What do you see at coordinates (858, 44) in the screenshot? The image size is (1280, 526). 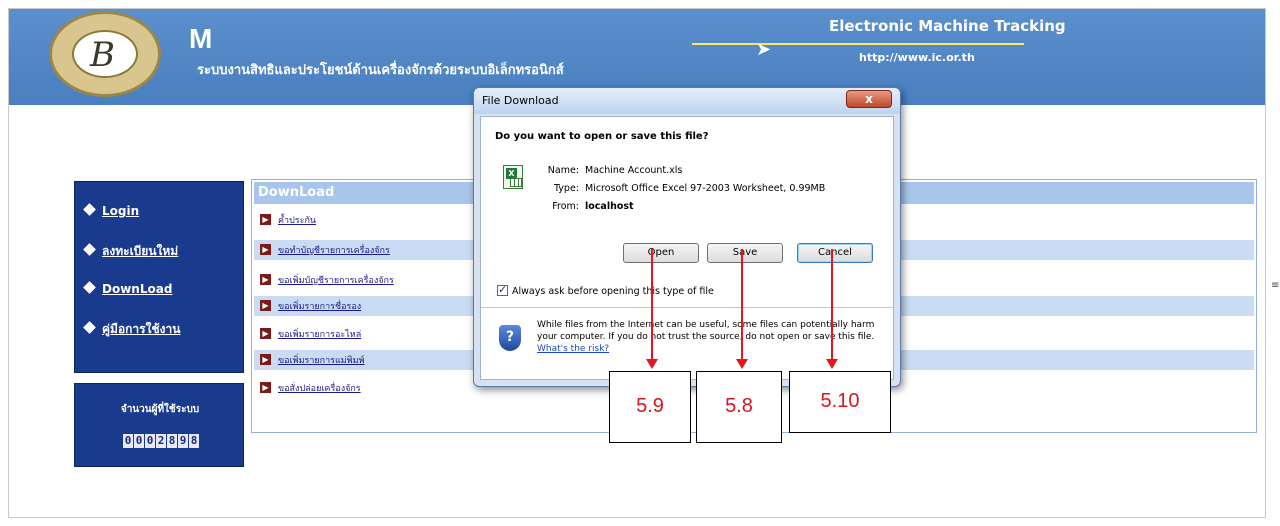 I see `brand-divider` at bounding box center [858, 44].